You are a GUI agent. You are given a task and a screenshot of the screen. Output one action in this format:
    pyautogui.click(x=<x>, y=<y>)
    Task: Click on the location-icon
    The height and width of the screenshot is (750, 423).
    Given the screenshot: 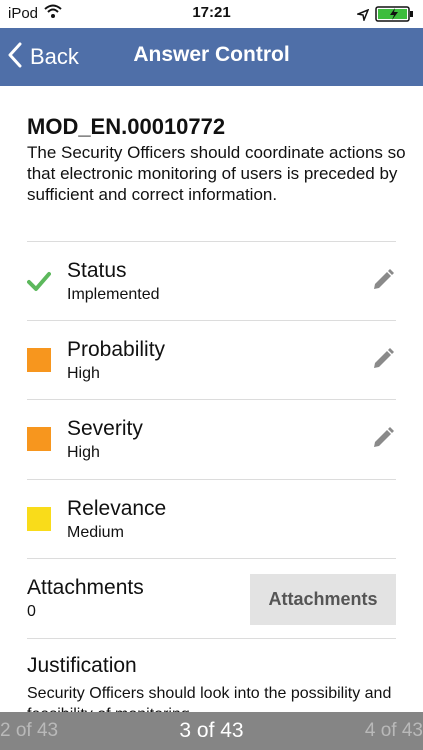 What is the action you would take?
    pyautogui.click(x=362, y=17)
    